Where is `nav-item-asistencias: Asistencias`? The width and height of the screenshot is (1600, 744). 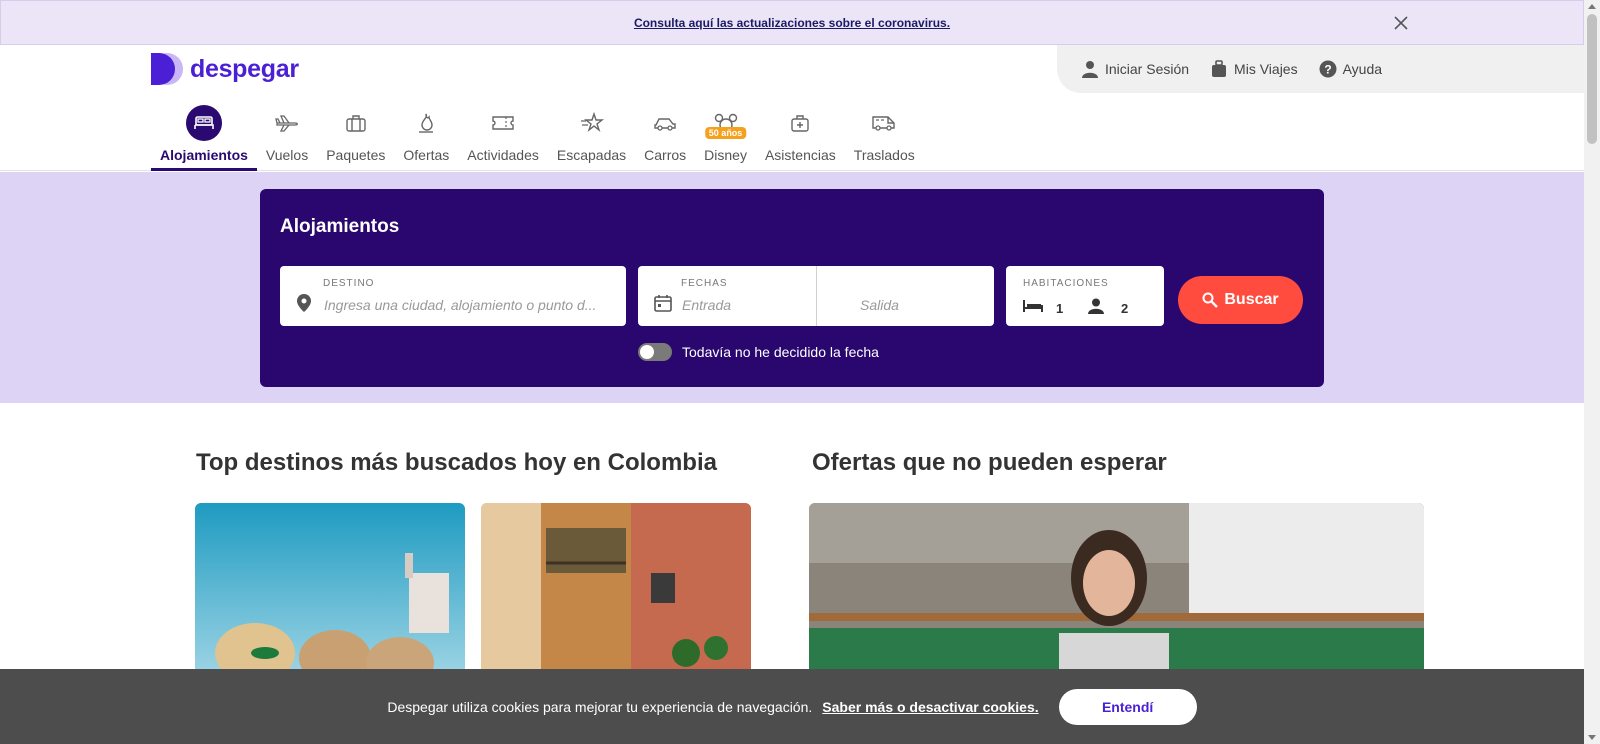
nav-item-asistencias: Asistencias is located at coordinates (800, 138).